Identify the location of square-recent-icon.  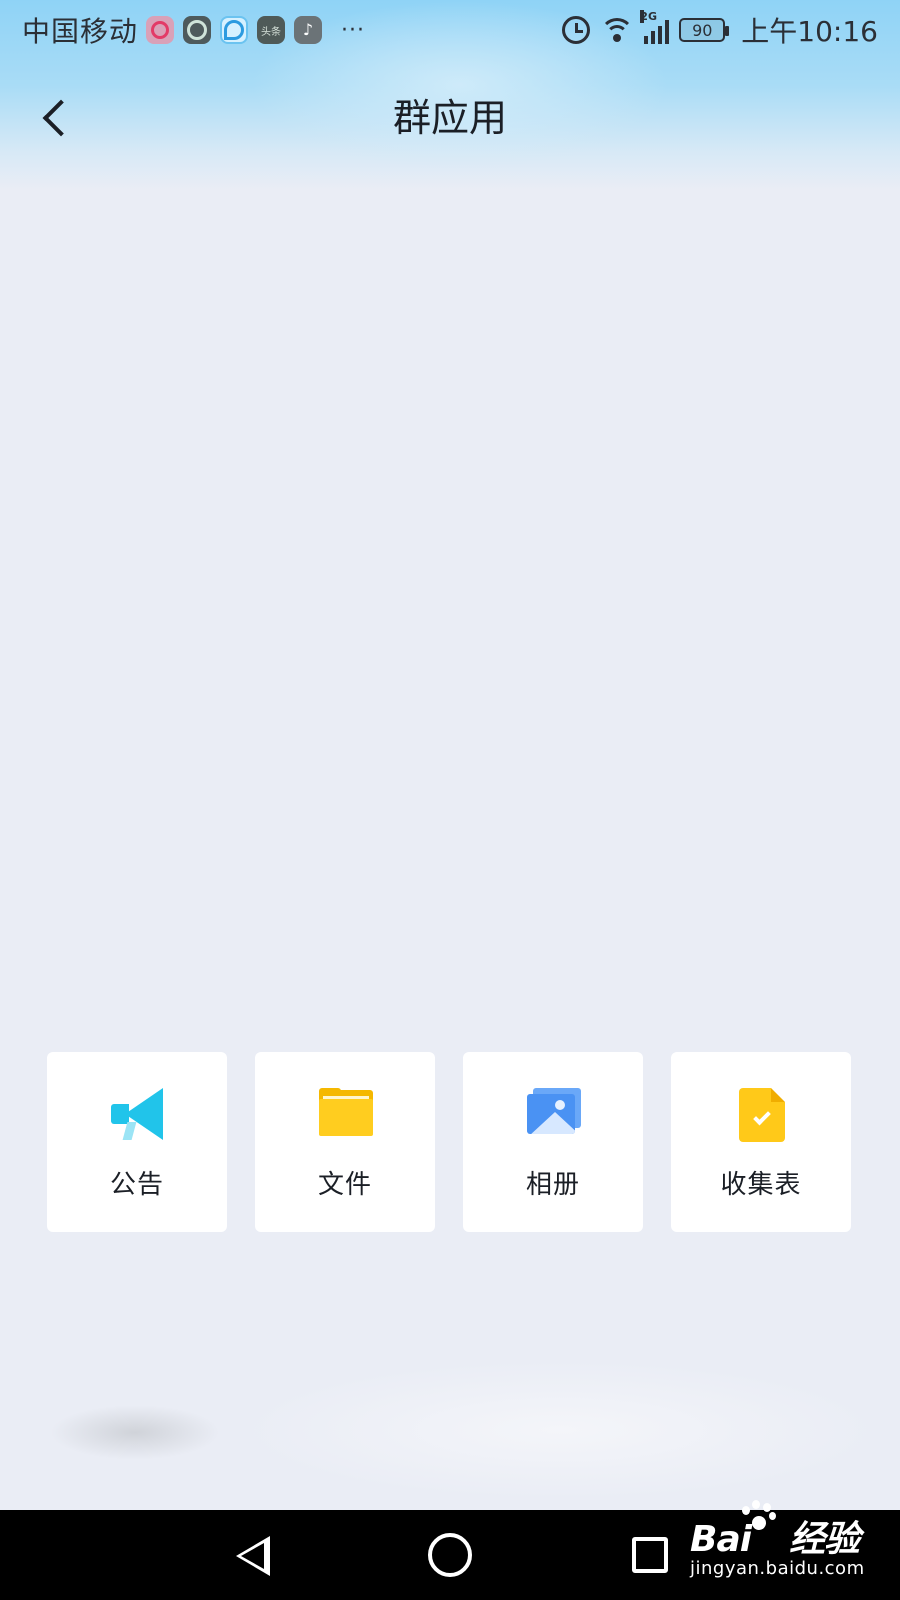
(650, 1555).